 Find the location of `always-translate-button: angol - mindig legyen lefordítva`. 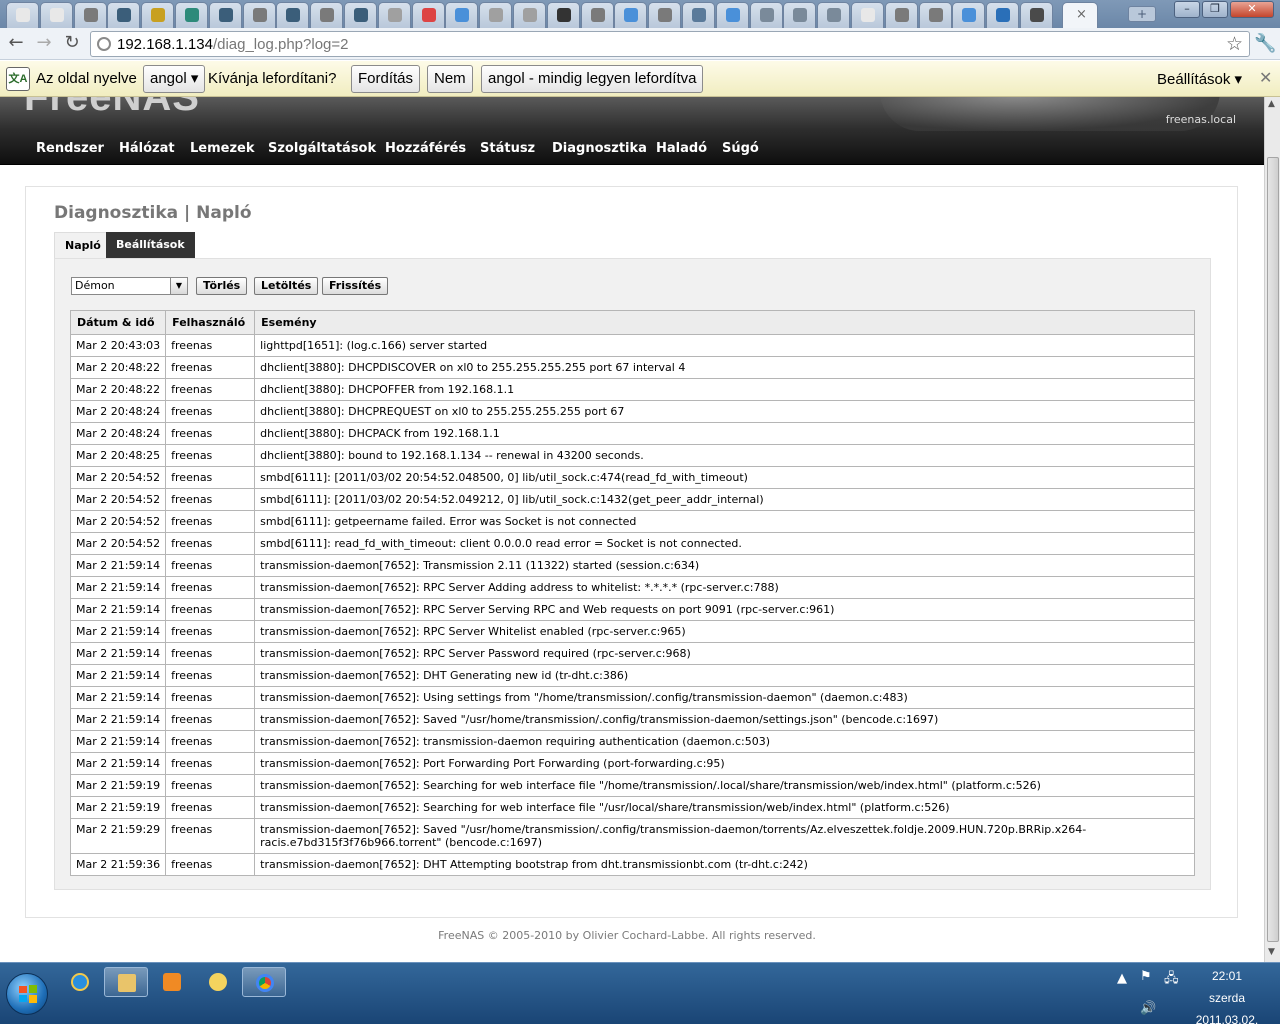

always-translate-button: angol - mindig legyen lefordítva is located at coordinates (592, 79).